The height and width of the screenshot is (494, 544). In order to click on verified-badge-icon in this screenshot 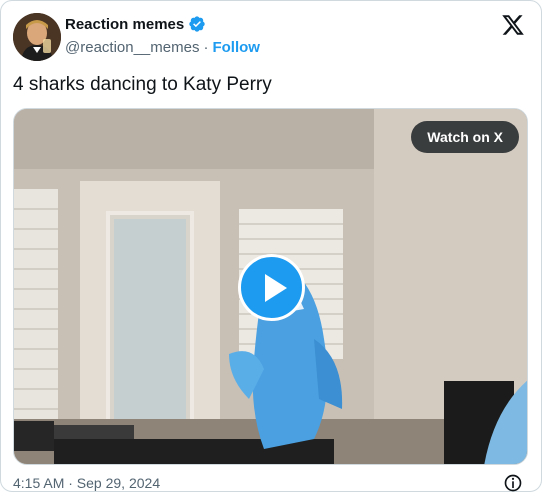, I will do `click(197, 24)`.